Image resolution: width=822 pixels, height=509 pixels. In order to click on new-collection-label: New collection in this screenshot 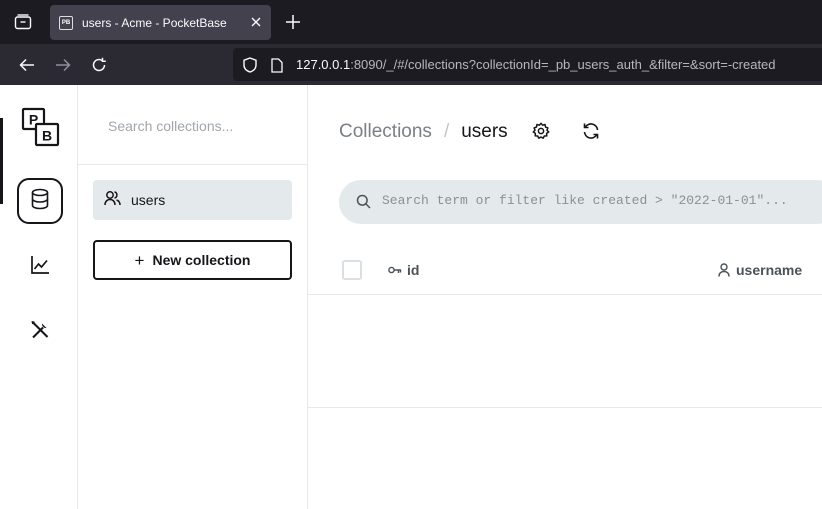, I will do `click(201, 260)`.